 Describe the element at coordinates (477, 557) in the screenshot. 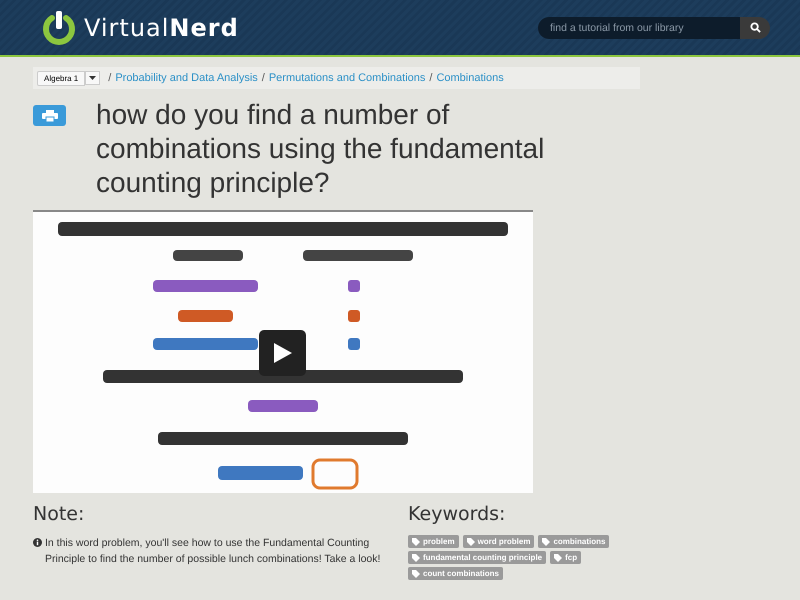

I see `keyword-tag: fundamental counting principle` at that location.